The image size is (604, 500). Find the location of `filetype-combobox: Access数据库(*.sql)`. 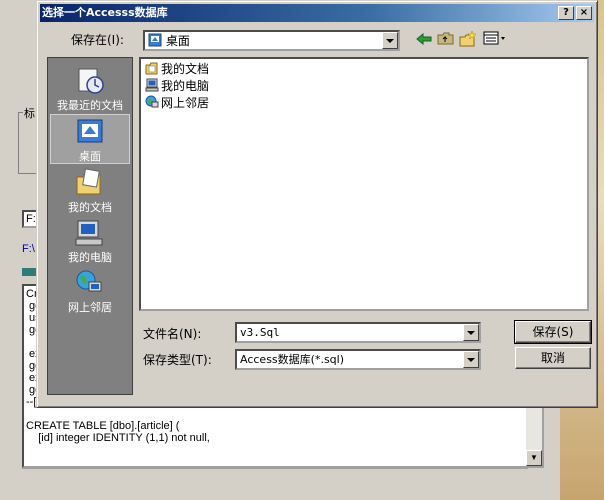

filetype-combobox: Access数据库(*.sql) is located at coordinates (358, 359).